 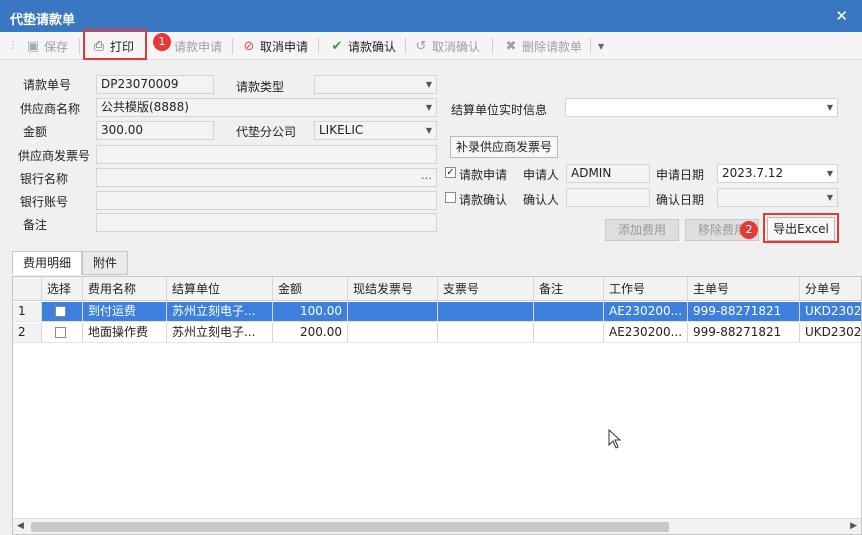 I want to click on settle-info-select: ▼, so click(x=701, y=107).